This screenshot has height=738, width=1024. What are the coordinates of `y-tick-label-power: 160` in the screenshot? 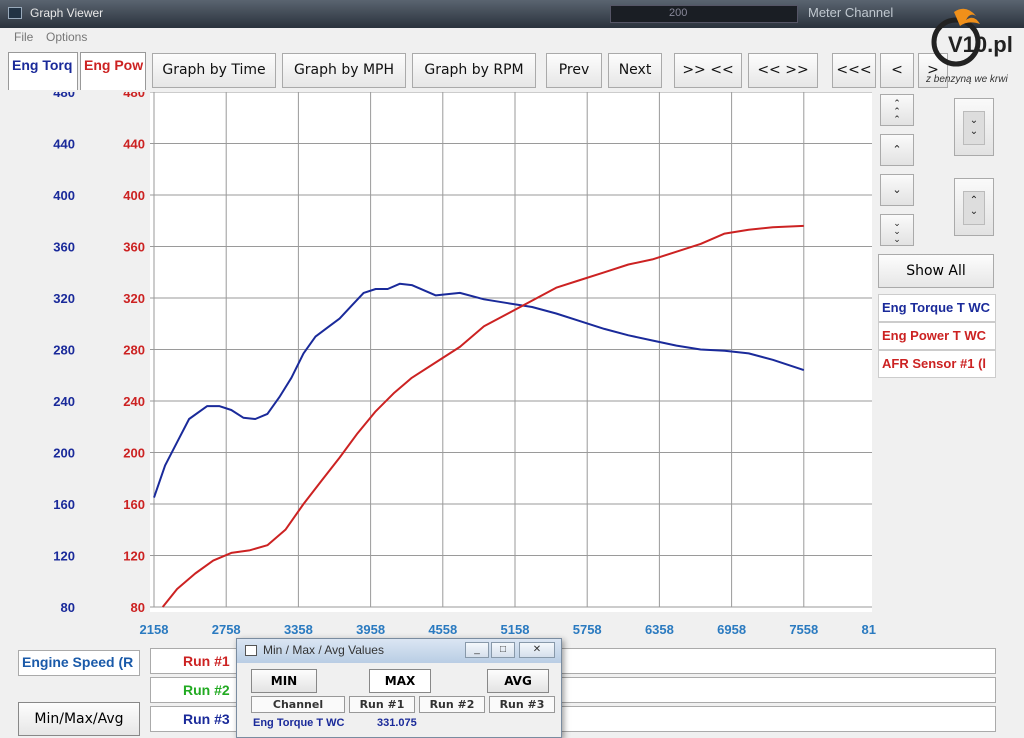 It's located at (134, 504).